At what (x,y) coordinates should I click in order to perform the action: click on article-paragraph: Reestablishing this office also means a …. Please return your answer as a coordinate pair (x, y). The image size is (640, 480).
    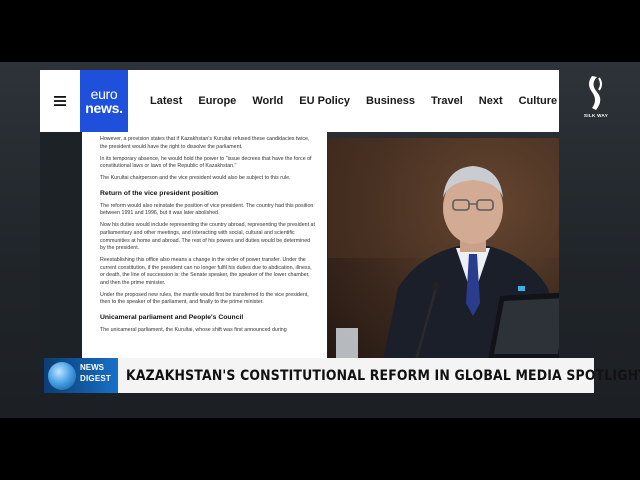
    Looking at the image, I should click on (206, 271).